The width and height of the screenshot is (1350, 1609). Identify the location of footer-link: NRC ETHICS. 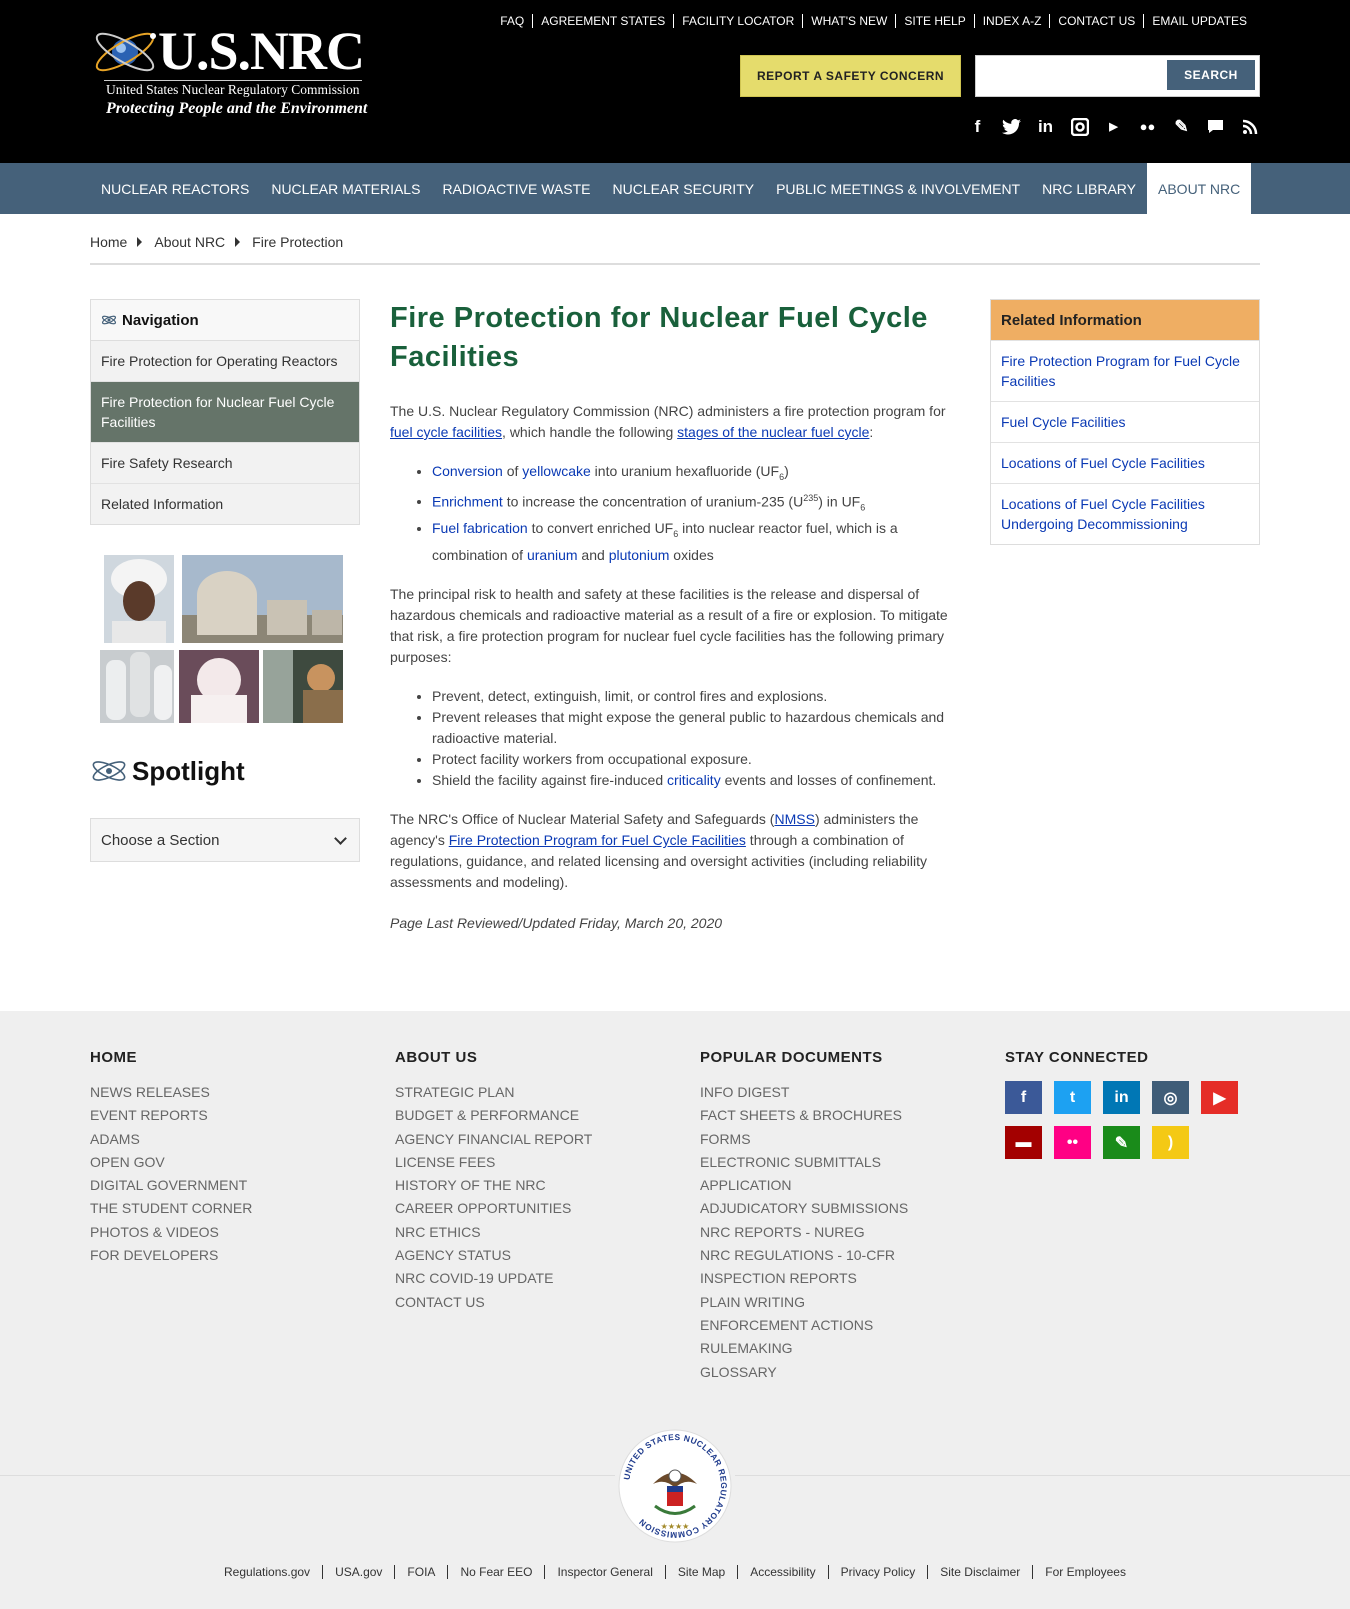
(493, 1232).